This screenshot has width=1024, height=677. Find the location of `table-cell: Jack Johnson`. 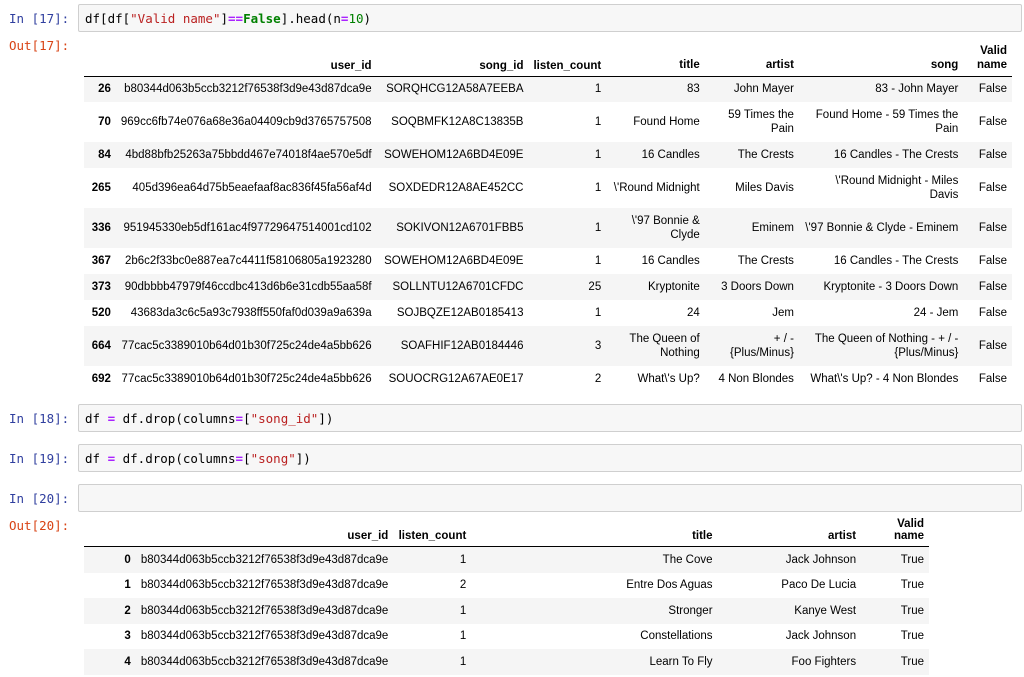

table-cell: Jack Johnson is located at coordinates (821, 559).